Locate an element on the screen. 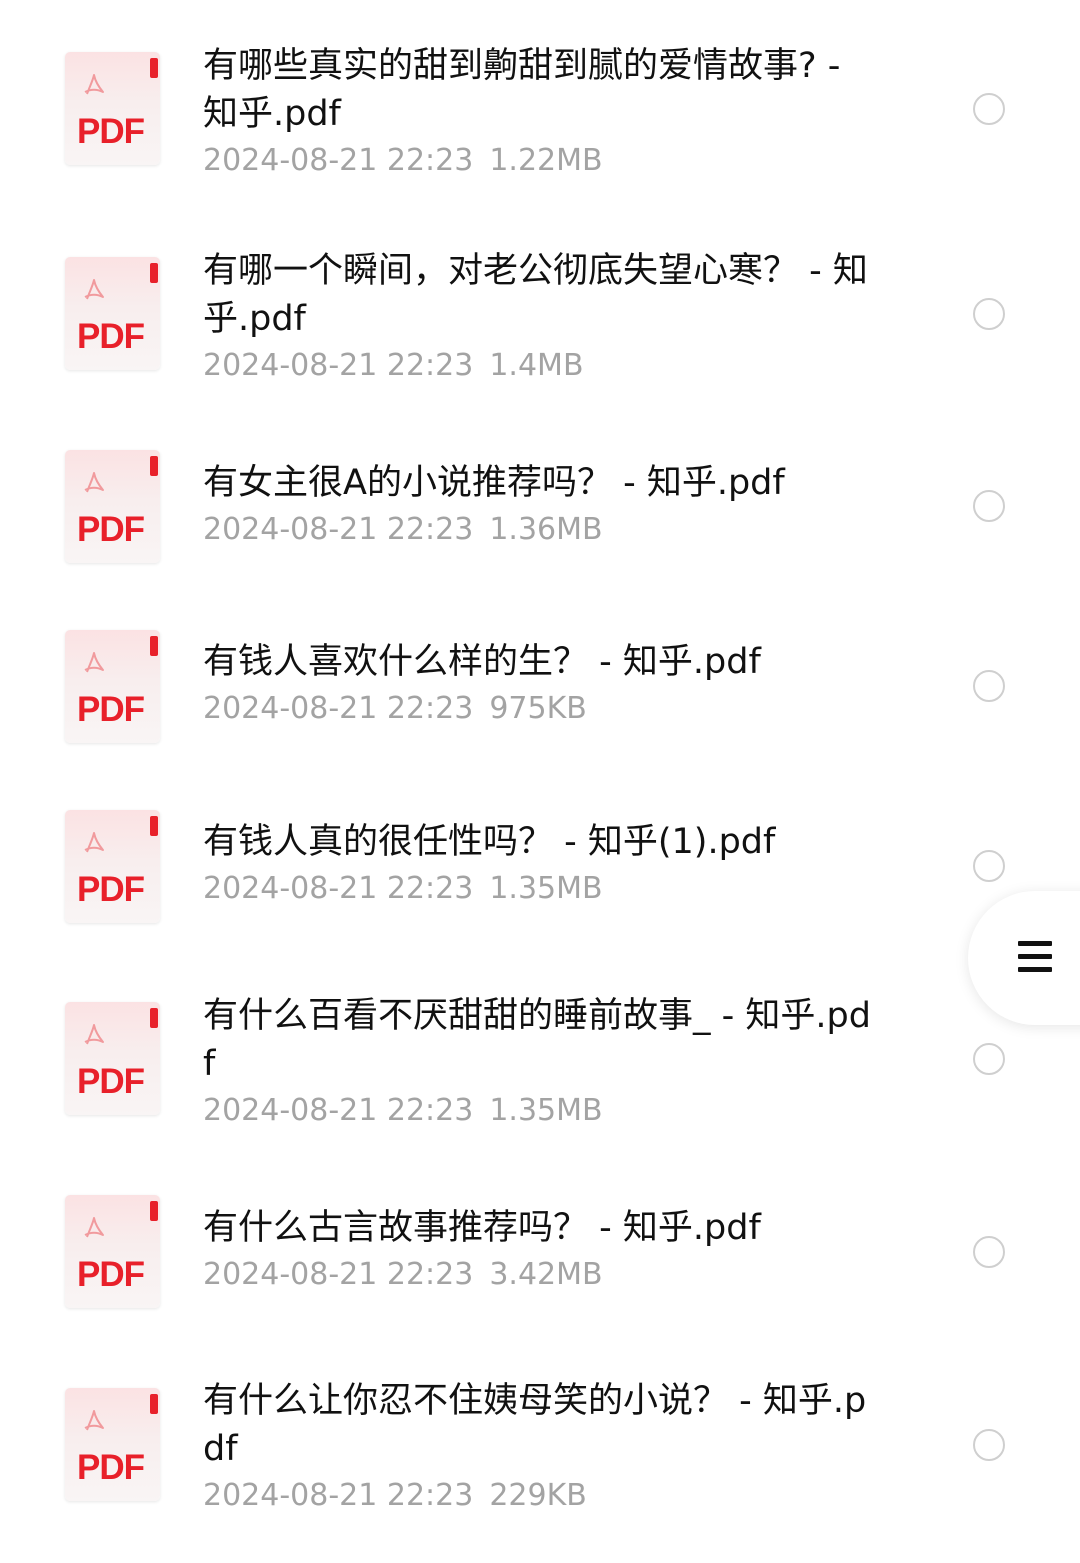 The image size is (1080, 1563). file-meta: 2024-08-21 22:23 1.22MB is located at coordinates (543, 161).